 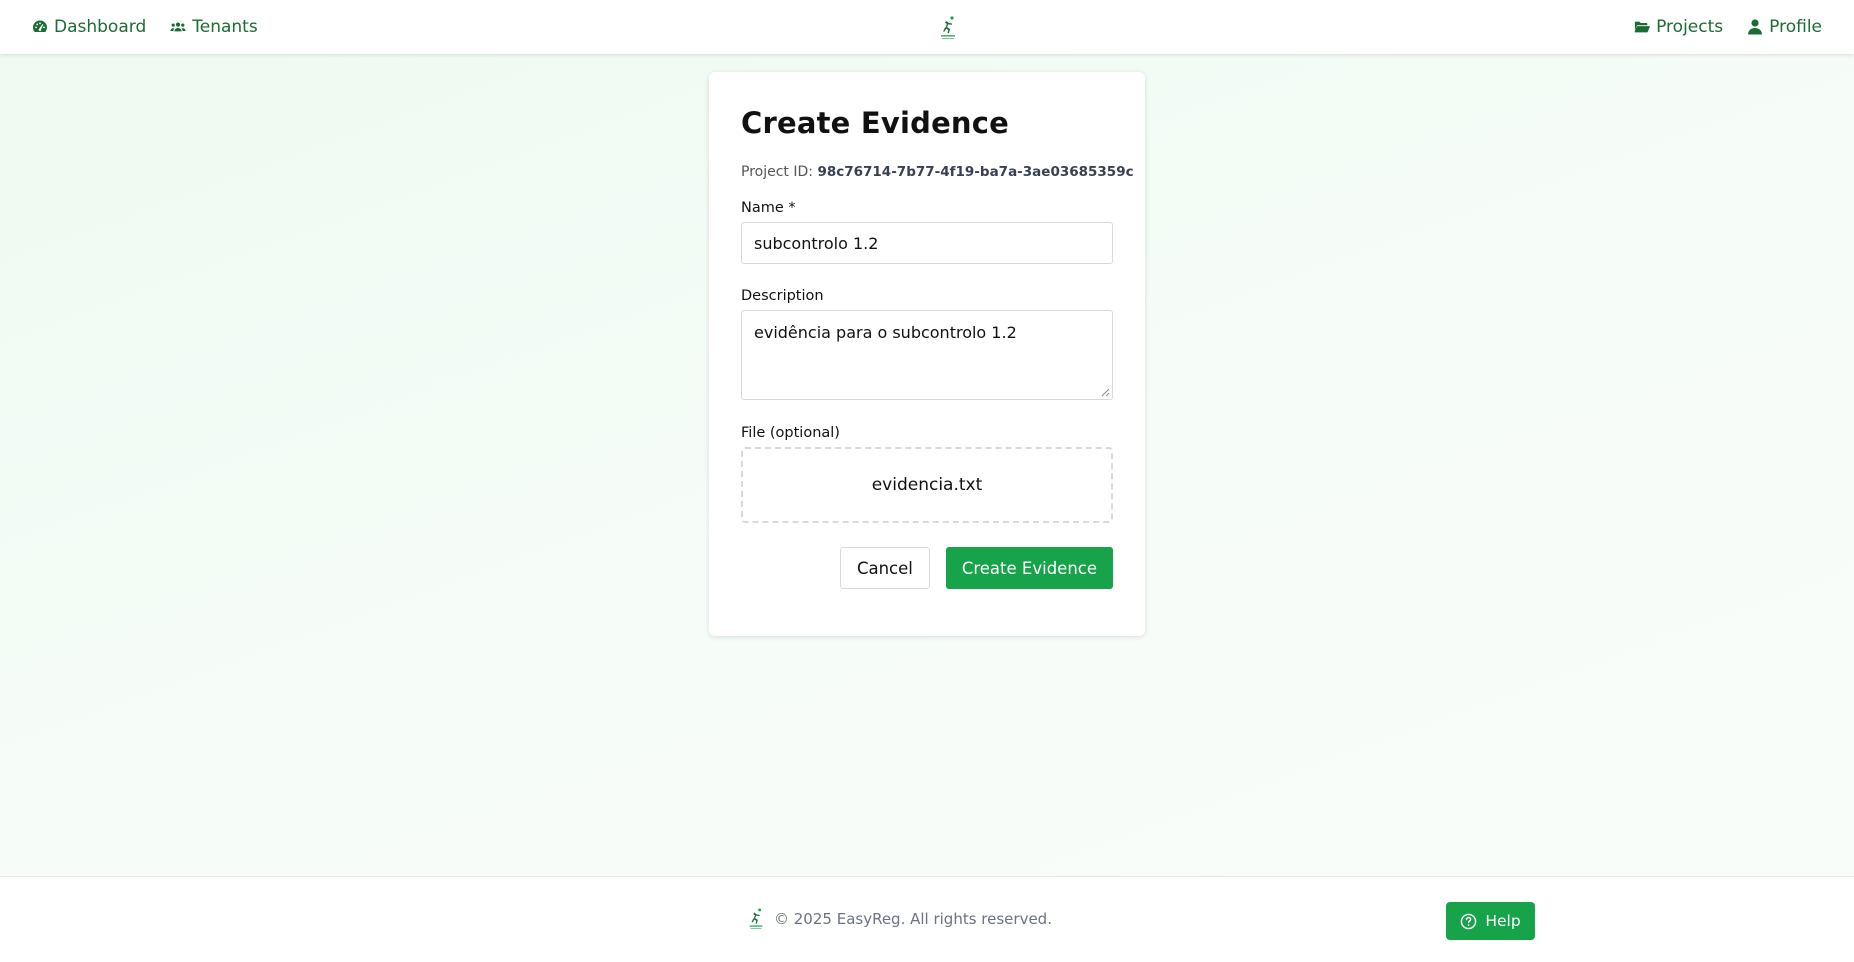 What do you see at coordinates (948, 28) in the screenshot?
I see `easyreg-logo` at bounding box center [948, 28].